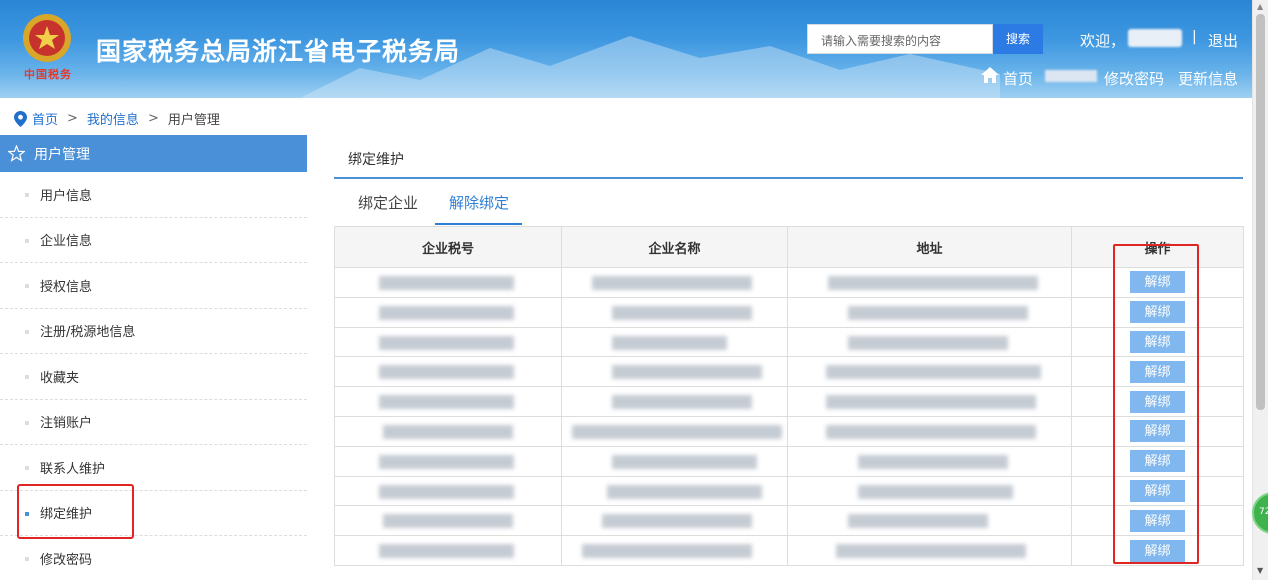  I want to click on home-link: 首页, so click(1018, 78).